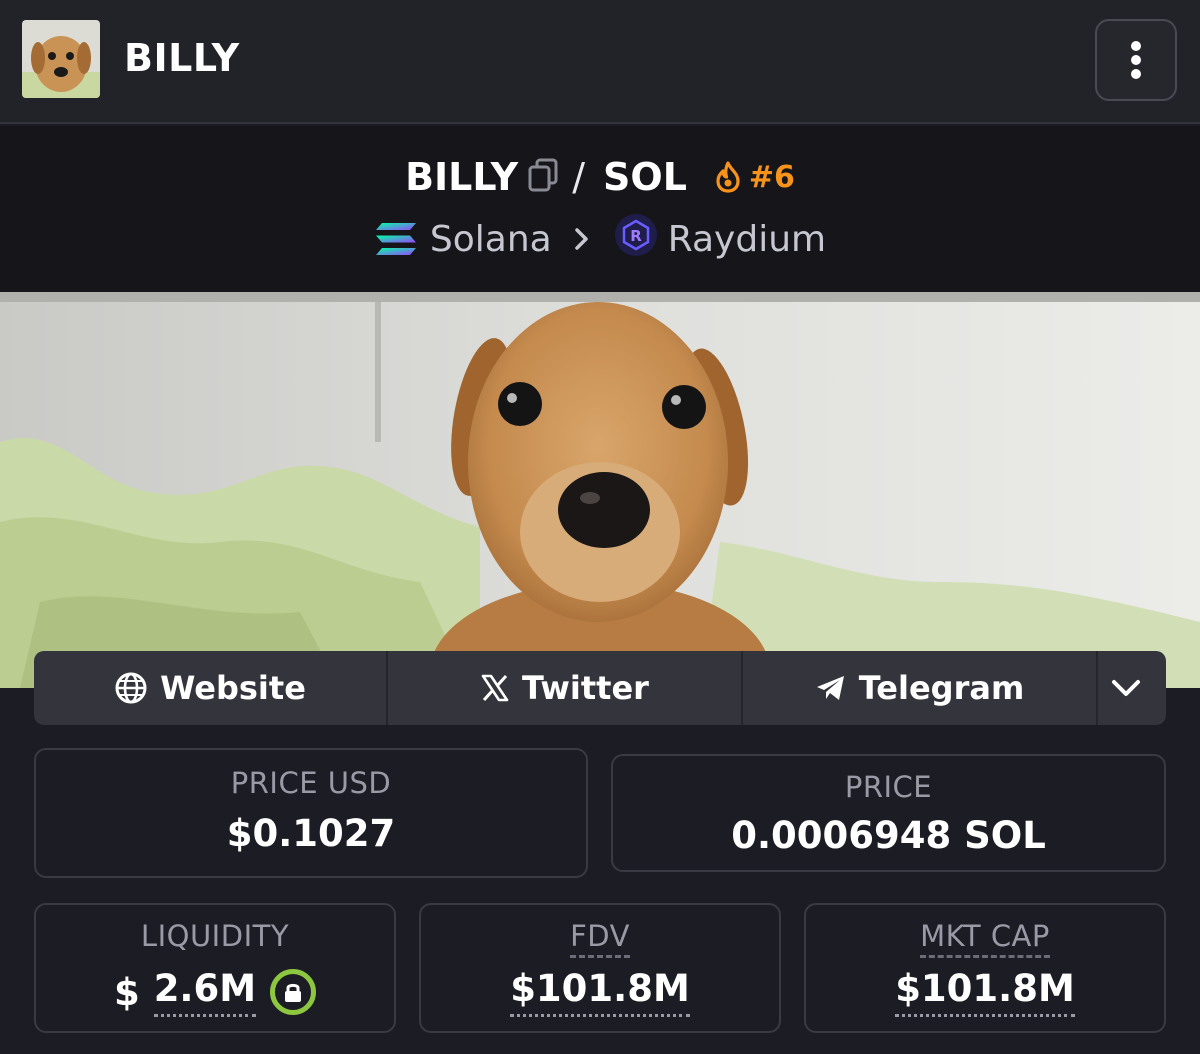  I want to click on website-link: Website, so click(211, 688).